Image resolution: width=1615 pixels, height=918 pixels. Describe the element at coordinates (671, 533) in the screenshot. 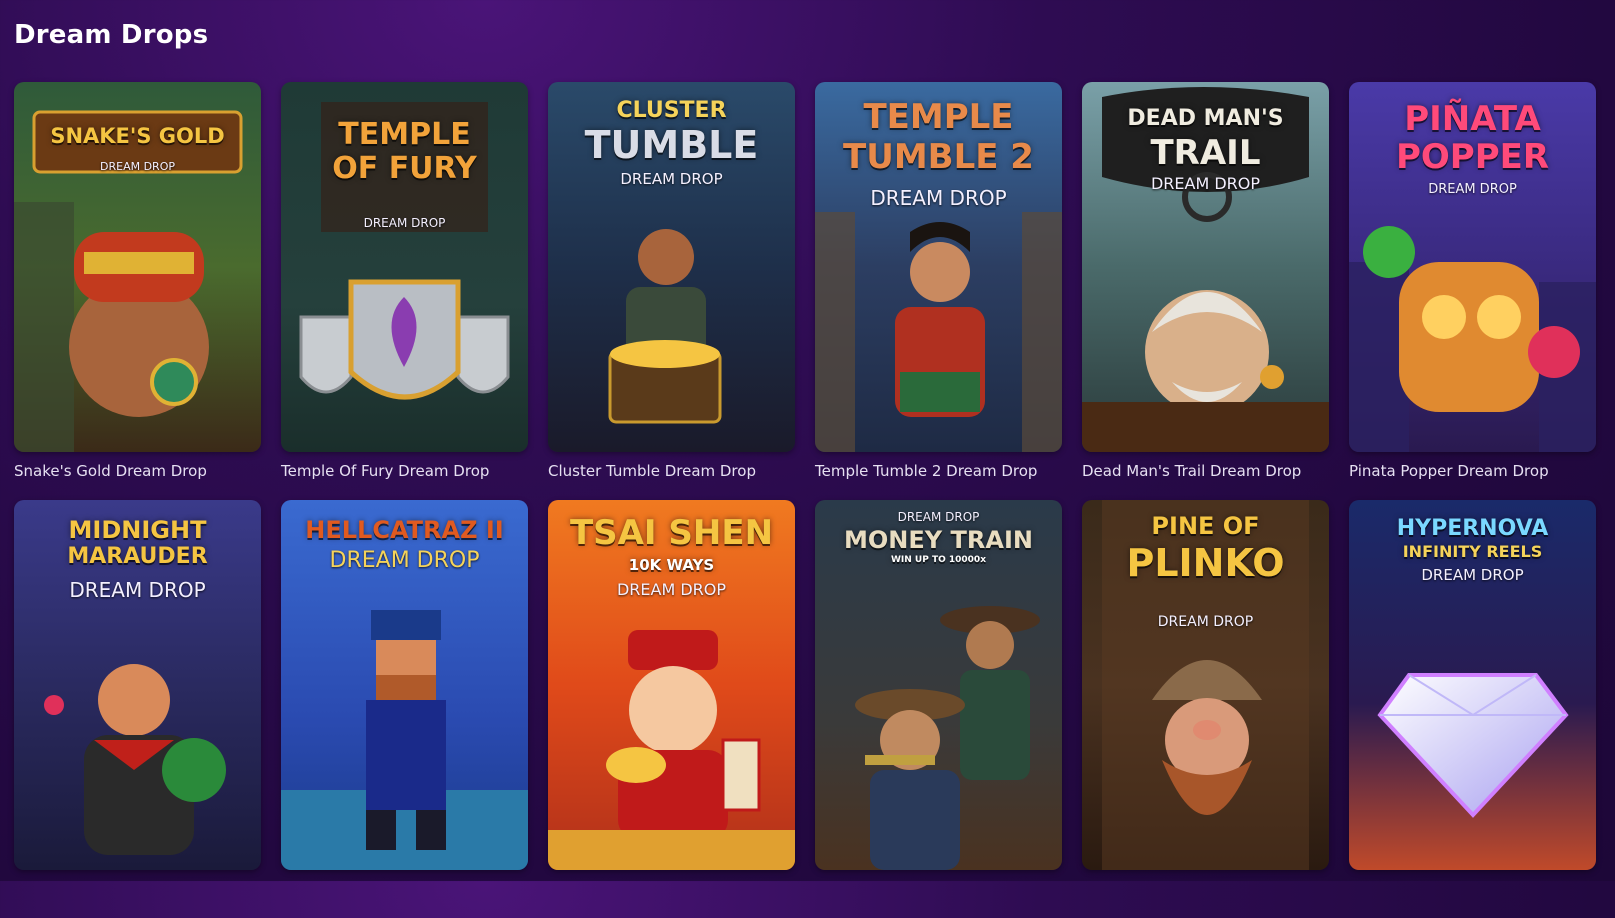

I see `game-logo: TSAI SHEN` at that location.